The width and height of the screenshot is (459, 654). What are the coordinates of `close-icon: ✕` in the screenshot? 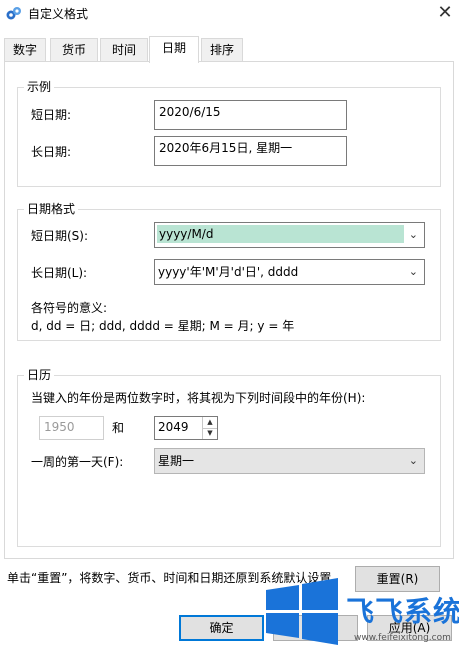 It's located at (445, 13).